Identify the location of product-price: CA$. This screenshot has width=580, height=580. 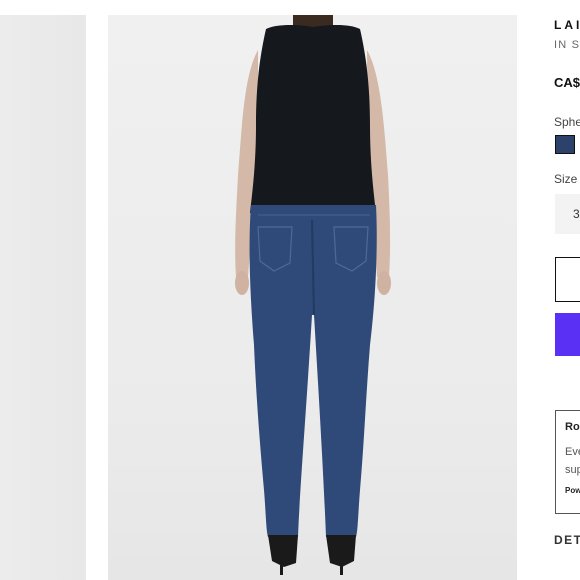
(567, 82).